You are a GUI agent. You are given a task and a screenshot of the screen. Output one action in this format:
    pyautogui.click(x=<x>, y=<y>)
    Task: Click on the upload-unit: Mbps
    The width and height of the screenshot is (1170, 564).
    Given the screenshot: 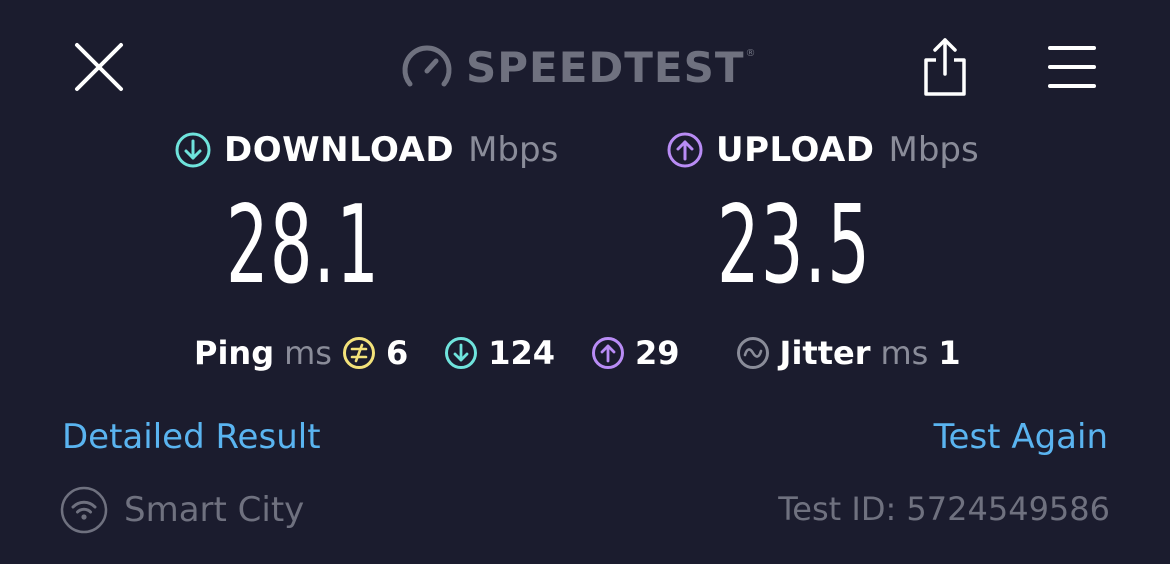 What is the action you would take?
    pyautogui.click(x=933, y=150)
    